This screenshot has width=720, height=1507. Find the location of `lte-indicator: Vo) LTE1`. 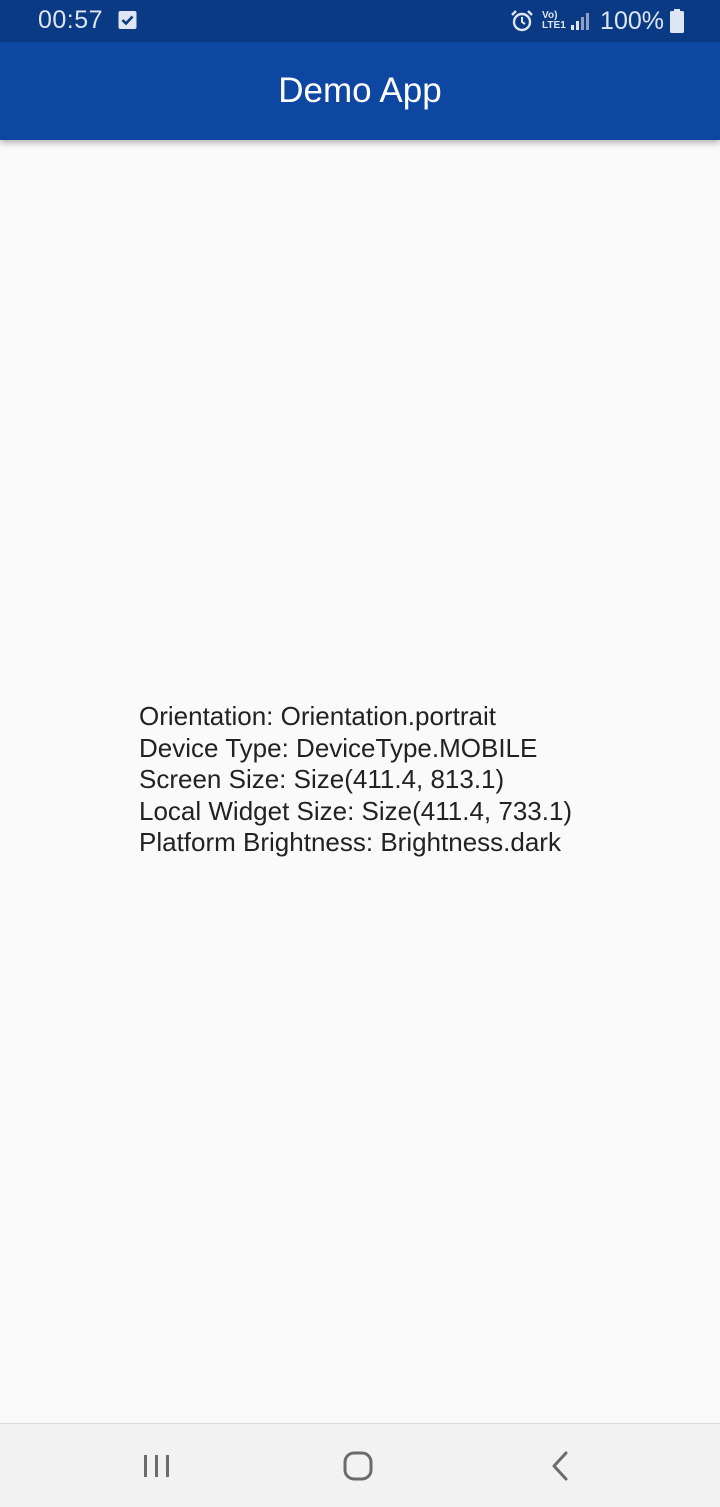

lte-indicator: Vo) LTE1 is located at coordinates (554, 20).